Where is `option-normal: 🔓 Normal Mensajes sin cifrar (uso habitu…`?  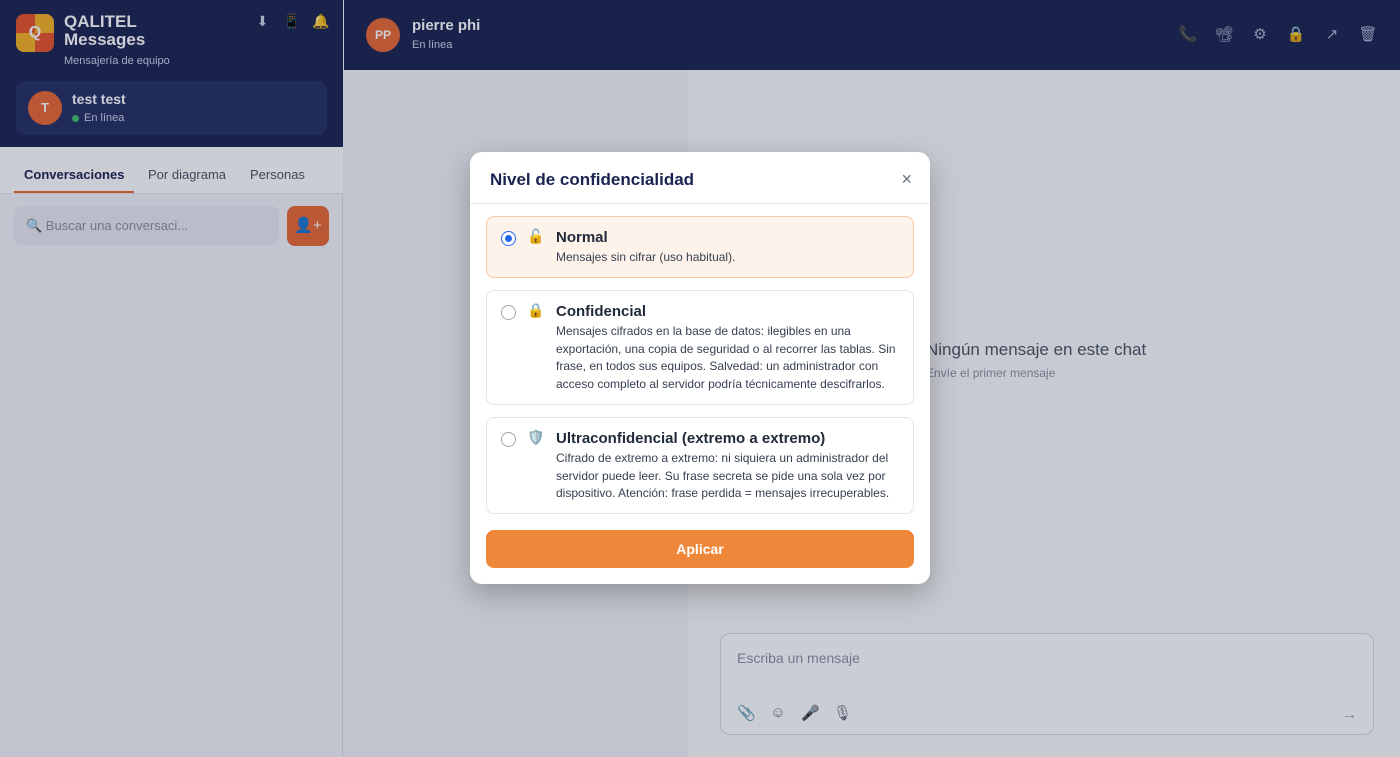 option-normal: 🔓 Normal Mensajes sin cifrar (uso habitu… is located at coordinates (700, 247).